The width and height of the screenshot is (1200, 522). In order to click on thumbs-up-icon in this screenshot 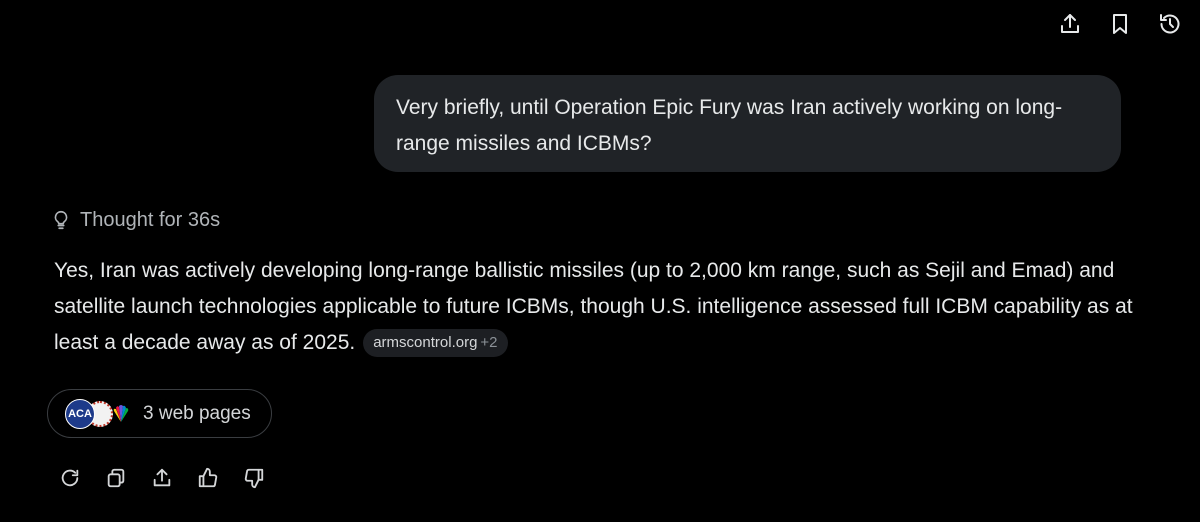, I will do `click(208, 477)`.